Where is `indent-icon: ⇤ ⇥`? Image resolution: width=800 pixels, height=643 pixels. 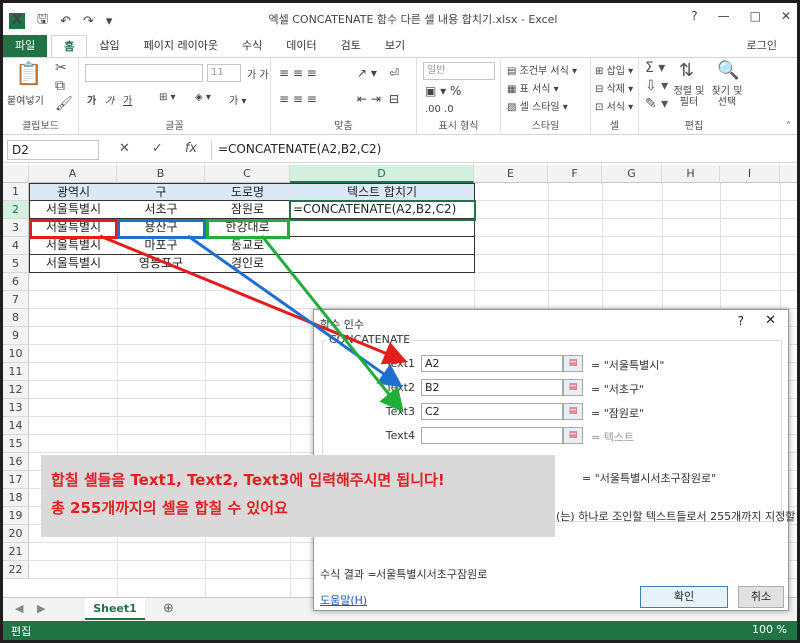 indent-icon: ⇤ ⇥ is located at coordinates (369, 99).